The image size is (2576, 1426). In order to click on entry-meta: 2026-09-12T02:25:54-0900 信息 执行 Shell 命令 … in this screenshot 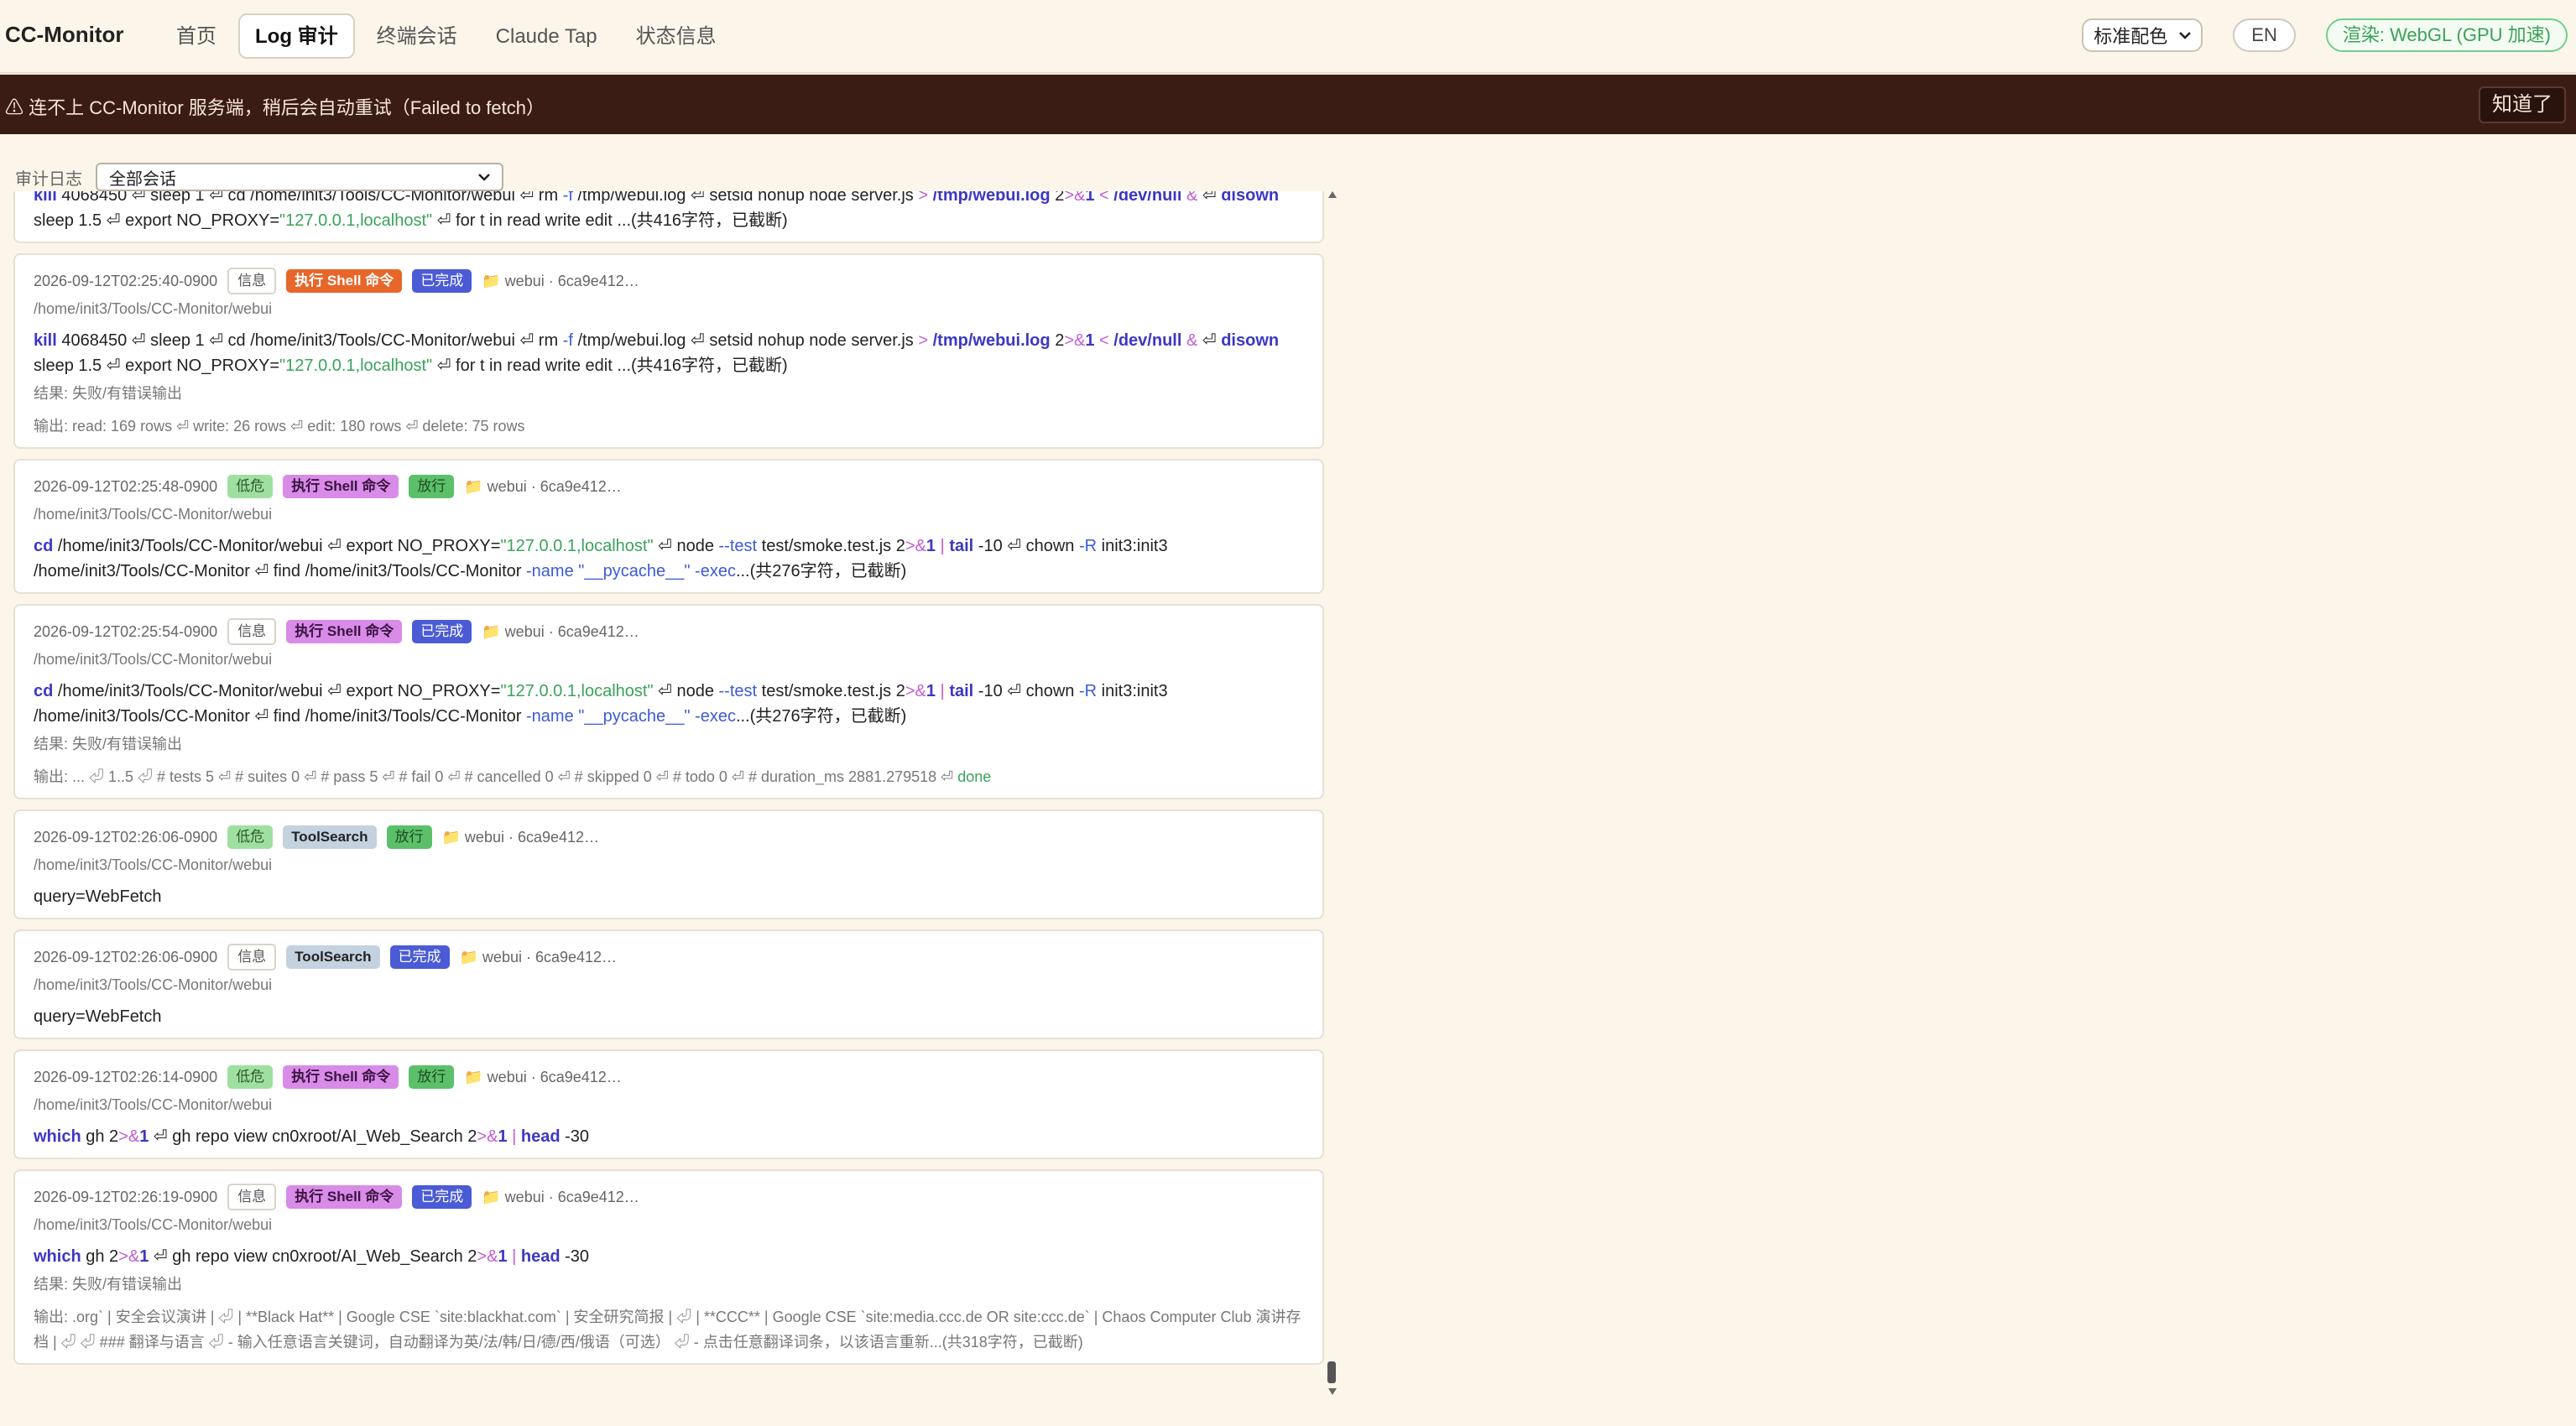, I will do `click(669, 631)`.